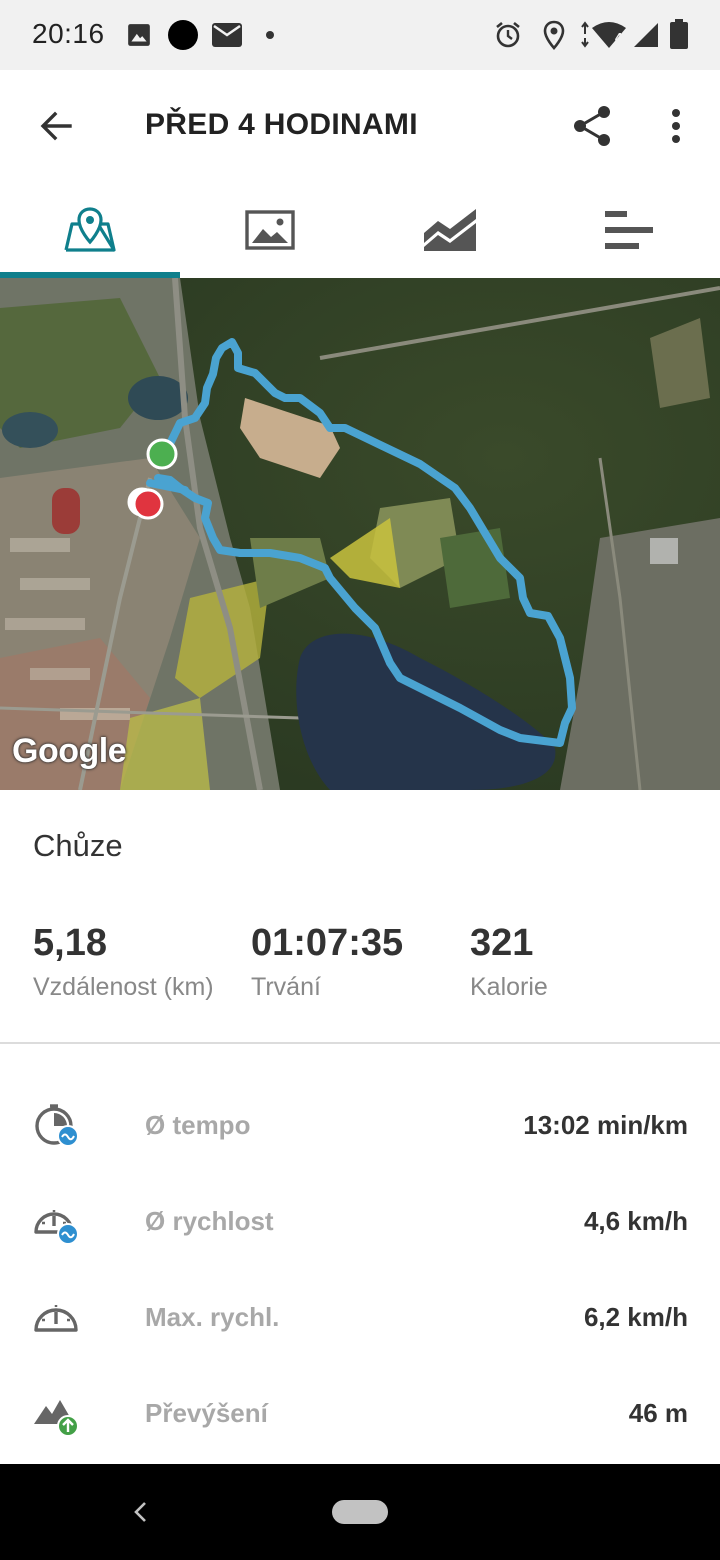 The width and height of the screenshot is (720, 1560). What do you see at coordinates (68, 33) in the screenshot?
I see `status-time: 20:16` at bounding box center [68, 33].